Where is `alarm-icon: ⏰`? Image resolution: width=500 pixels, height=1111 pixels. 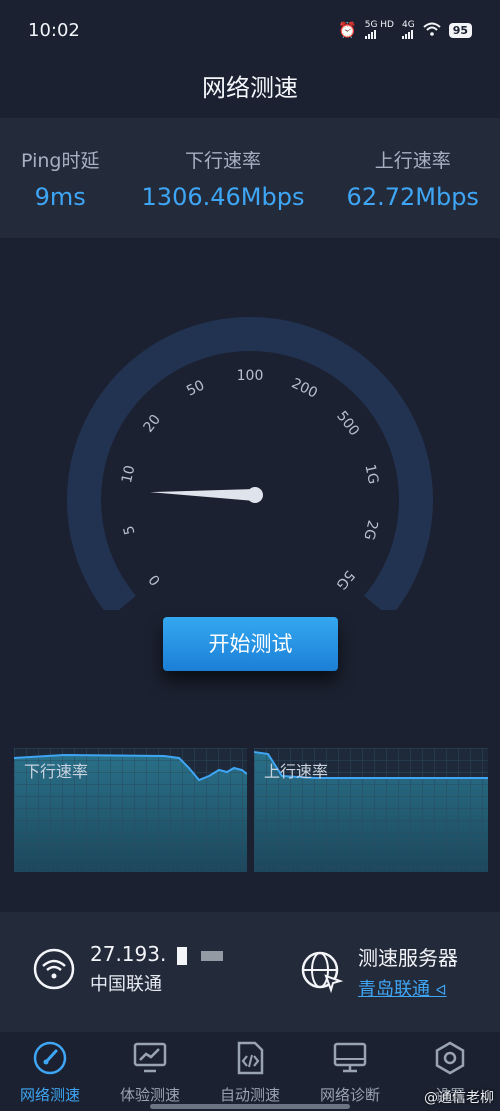
alarm-icon: ⏰ is located at coordinates (347, 30).